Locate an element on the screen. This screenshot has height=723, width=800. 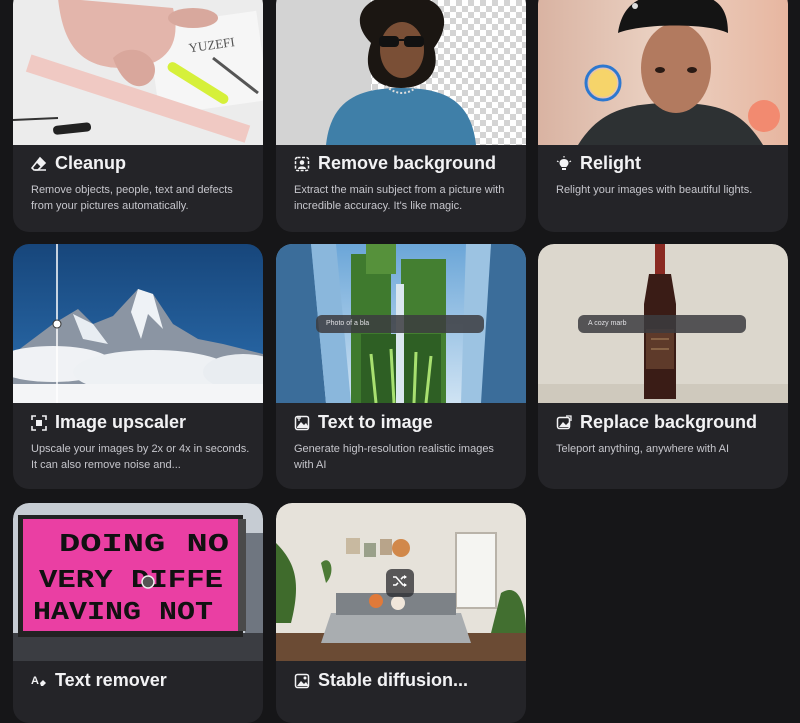
cutout-icon is located at coordinates (302, 164).